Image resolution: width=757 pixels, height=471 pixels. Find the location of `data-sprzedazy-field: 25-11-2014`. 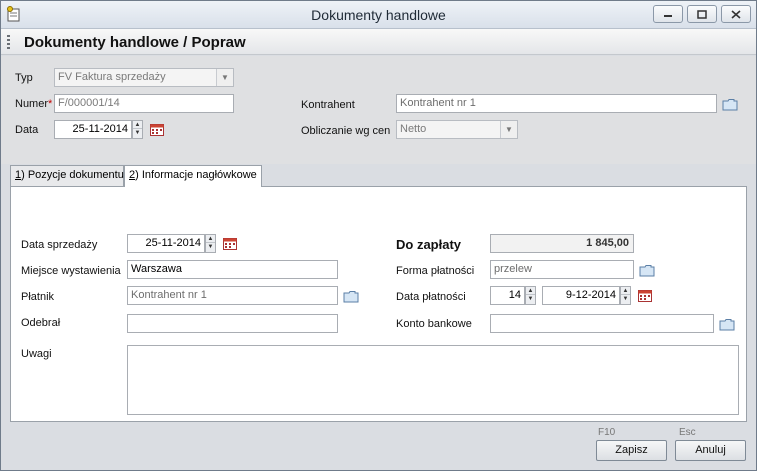

data-sprzedazy-field: 25-11-2014 is located at coordinates (166, 243).